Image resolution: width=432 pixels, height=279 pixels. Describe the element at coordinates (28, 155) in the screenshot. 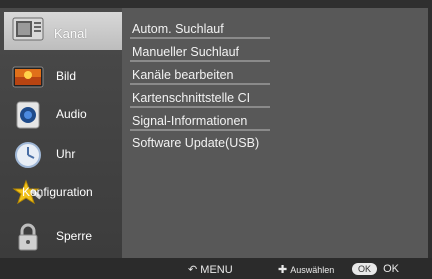

I see `clock-icon` at that location.